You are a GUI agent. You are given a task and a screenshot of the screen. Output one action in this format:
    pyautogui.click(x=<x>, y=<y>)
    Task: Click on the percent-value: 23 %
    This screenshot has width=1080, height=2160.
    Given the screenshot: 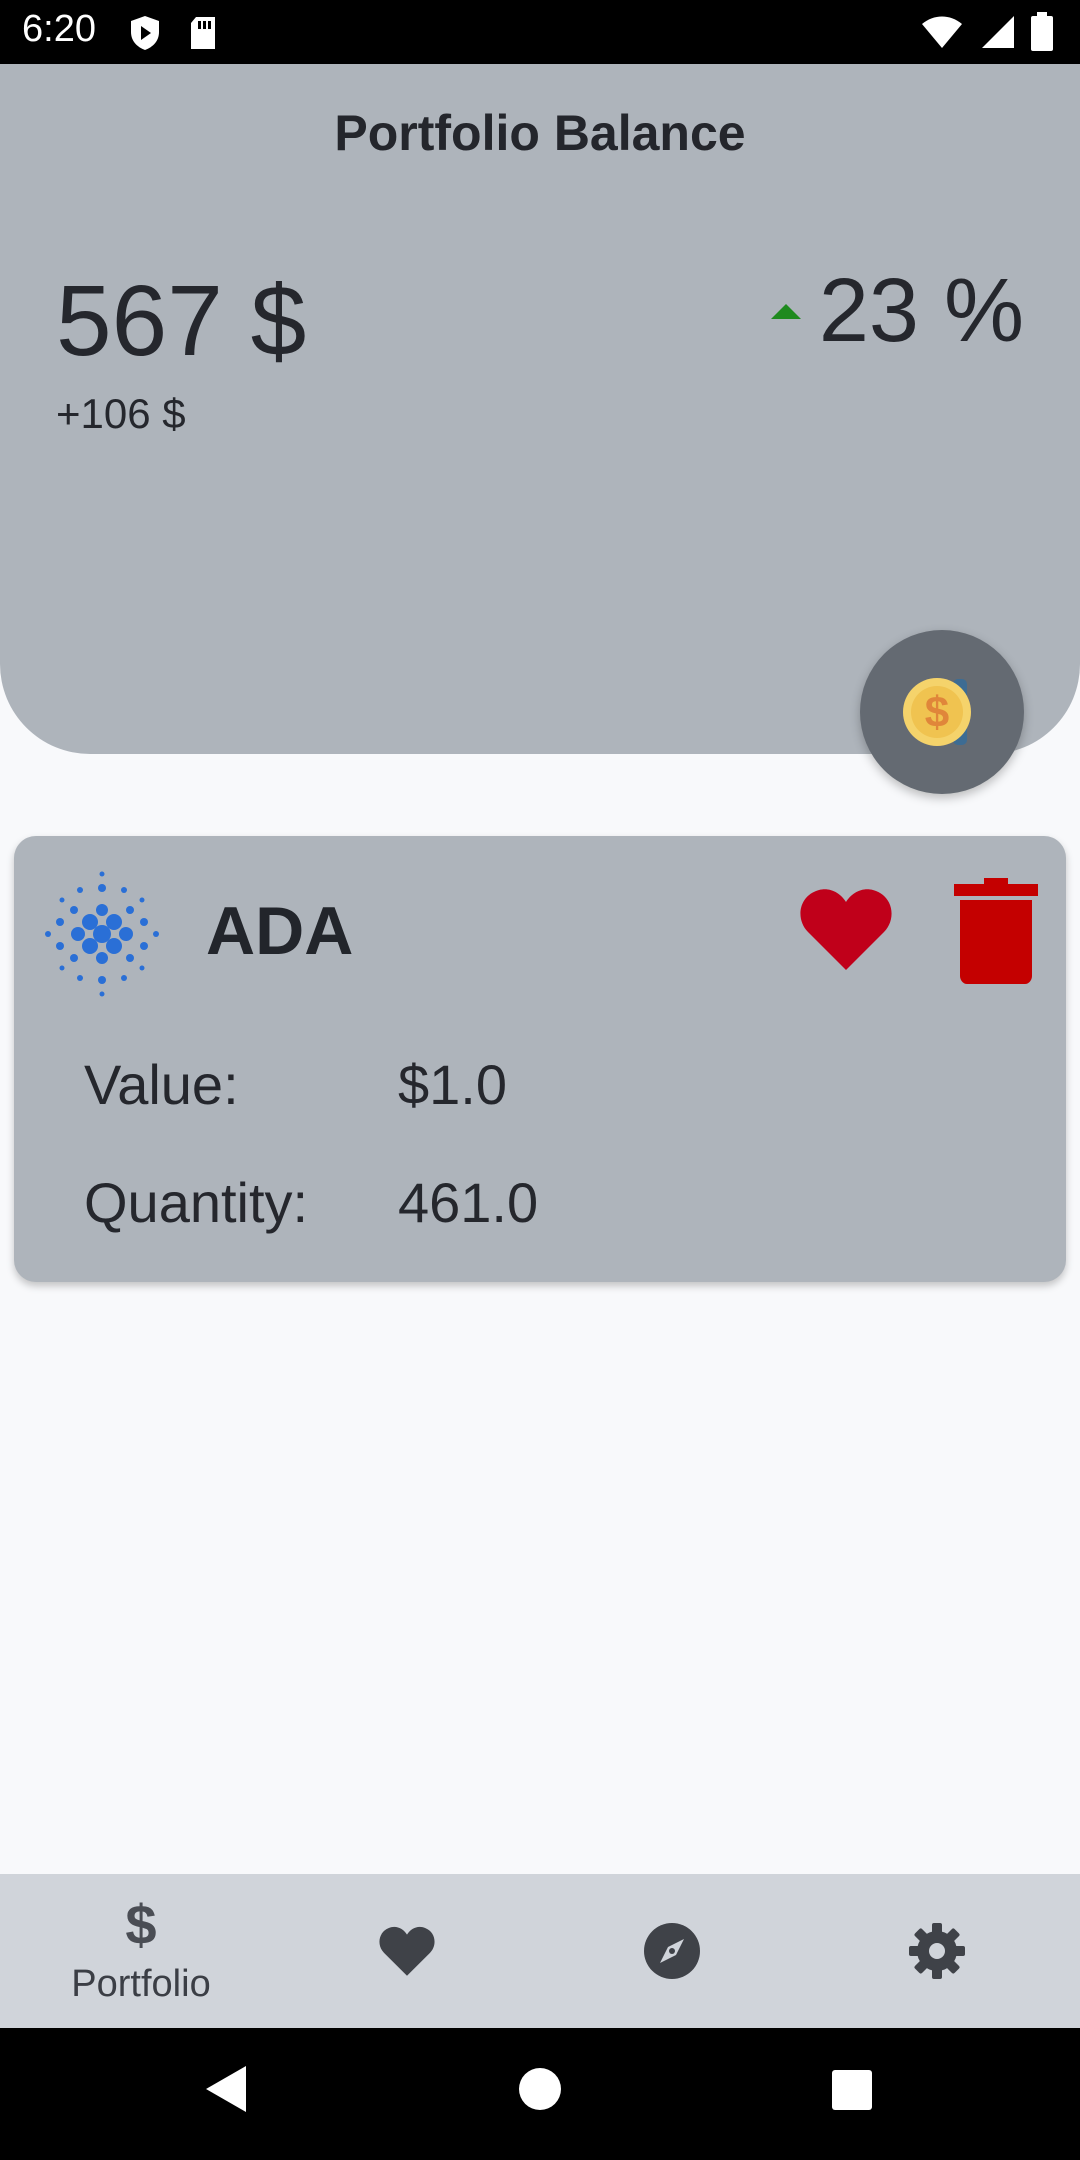 What is the action you would take?
    pyautogui.click(x=921, y=311)
    